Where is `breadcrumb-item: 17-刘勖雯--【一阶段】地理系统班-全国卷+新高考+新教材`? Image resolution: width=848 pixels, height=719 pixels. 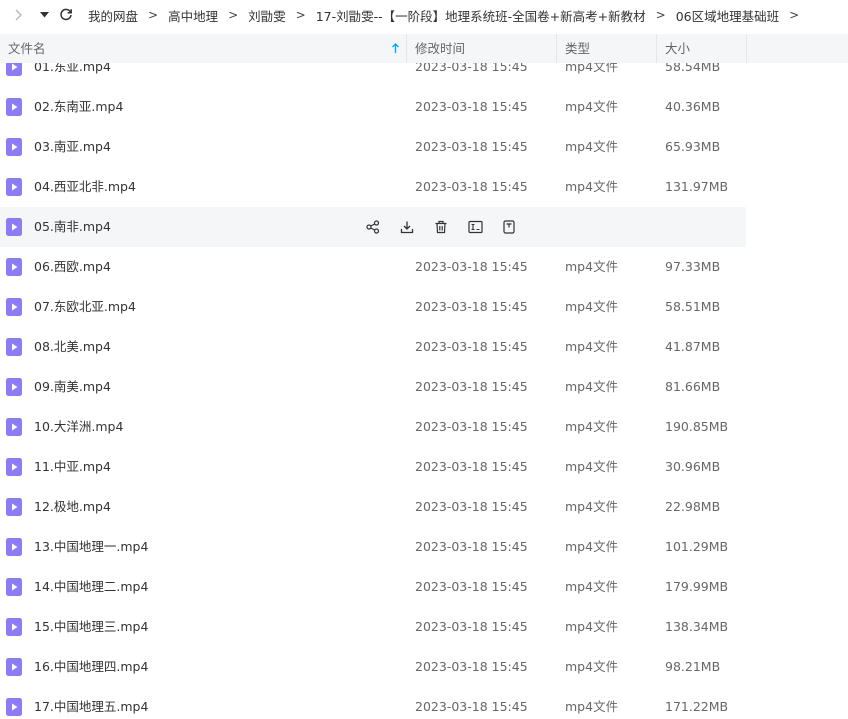
breadcrumb-item: 17-刘勖雯--【一阶段】地理系统班-全国卷+新高考+新教材 is located at coordinates (481, 15).